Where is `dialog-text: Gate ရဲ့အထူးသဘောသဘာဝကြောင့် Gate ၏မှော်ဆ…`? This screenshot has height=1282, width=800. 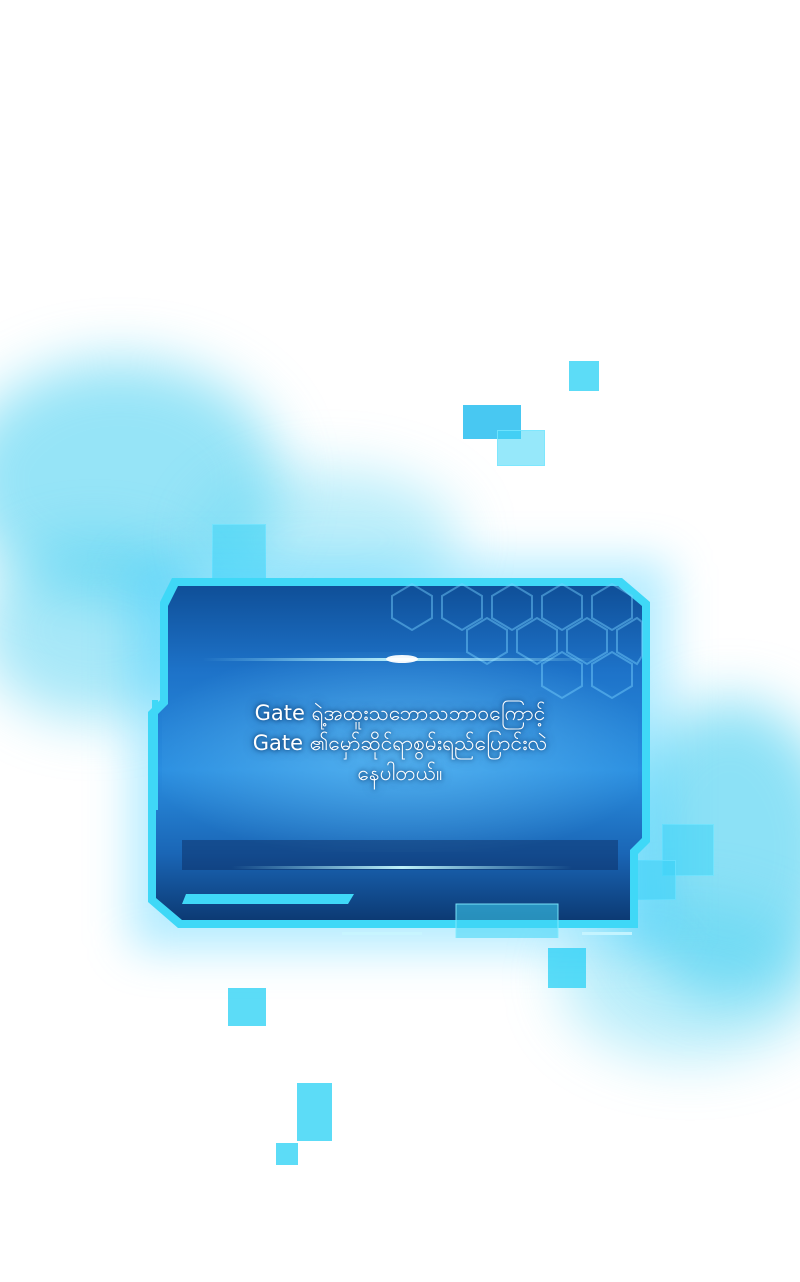 dialog-text: Gate ရဲ့အထူးသဘောသဘာဝကြောင့် Gate ၏မှော်ဆ… is located at coordinates (400, 743).